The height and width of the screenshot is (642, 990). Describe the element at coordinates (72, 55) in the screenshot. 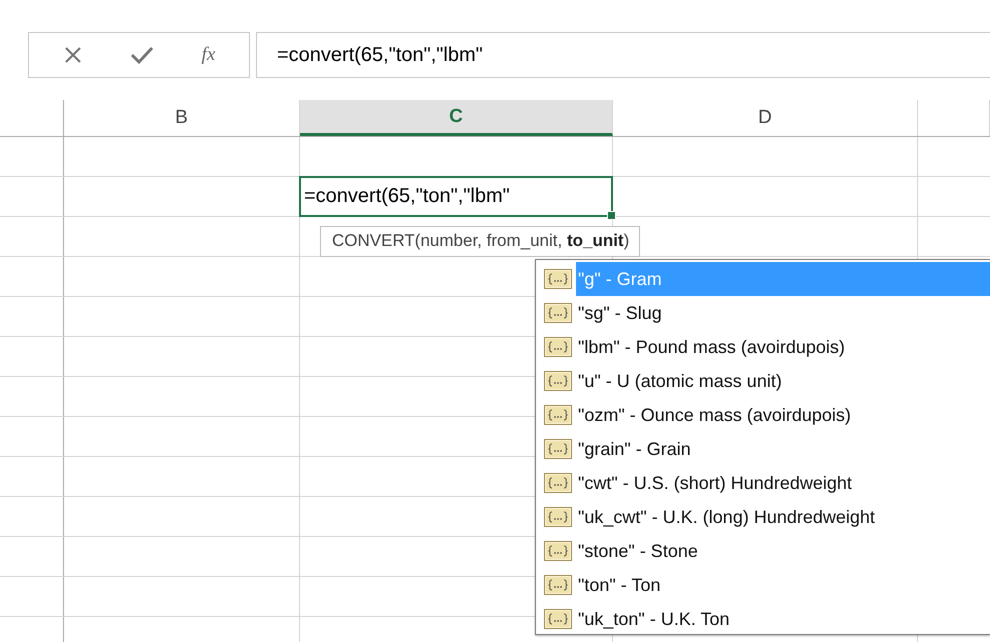

I see `cancel-icon` at that location.